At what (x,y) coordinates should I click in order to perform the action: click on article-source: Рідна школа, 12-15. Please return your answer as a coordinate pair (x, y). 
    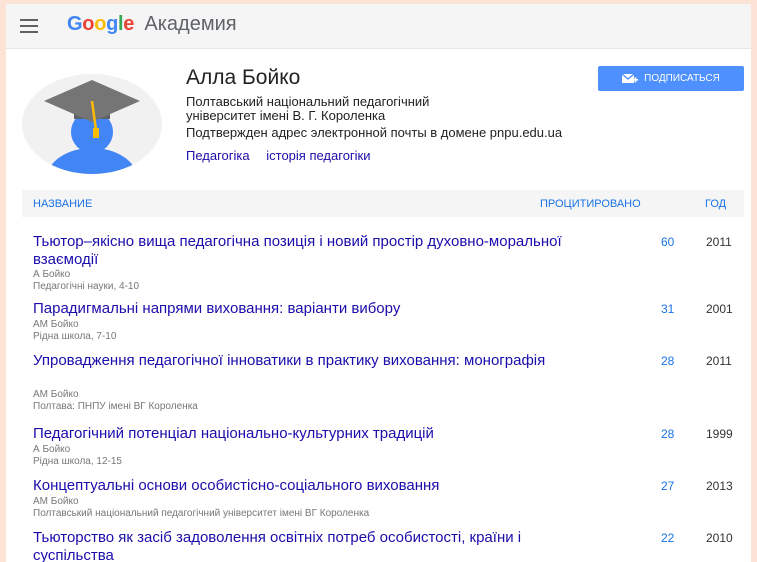
    Looking at the image, I should click on (77, 461).